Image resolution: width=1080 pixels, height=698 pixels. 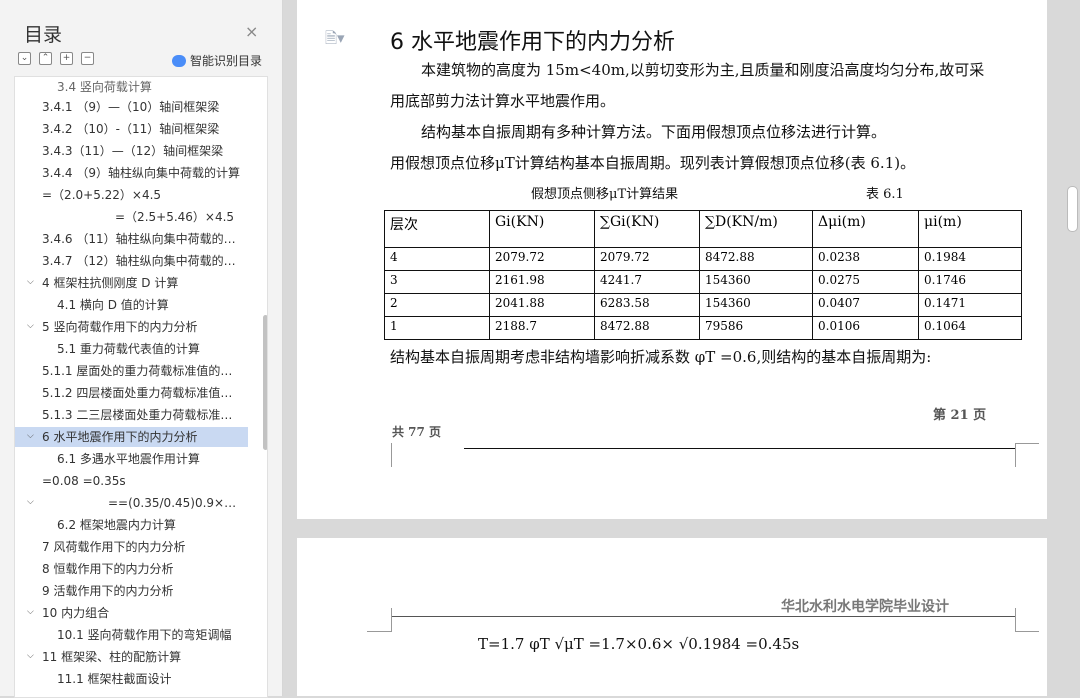 I want to click on collapse-all-icon: ⌄, so click(x=24, y=58).